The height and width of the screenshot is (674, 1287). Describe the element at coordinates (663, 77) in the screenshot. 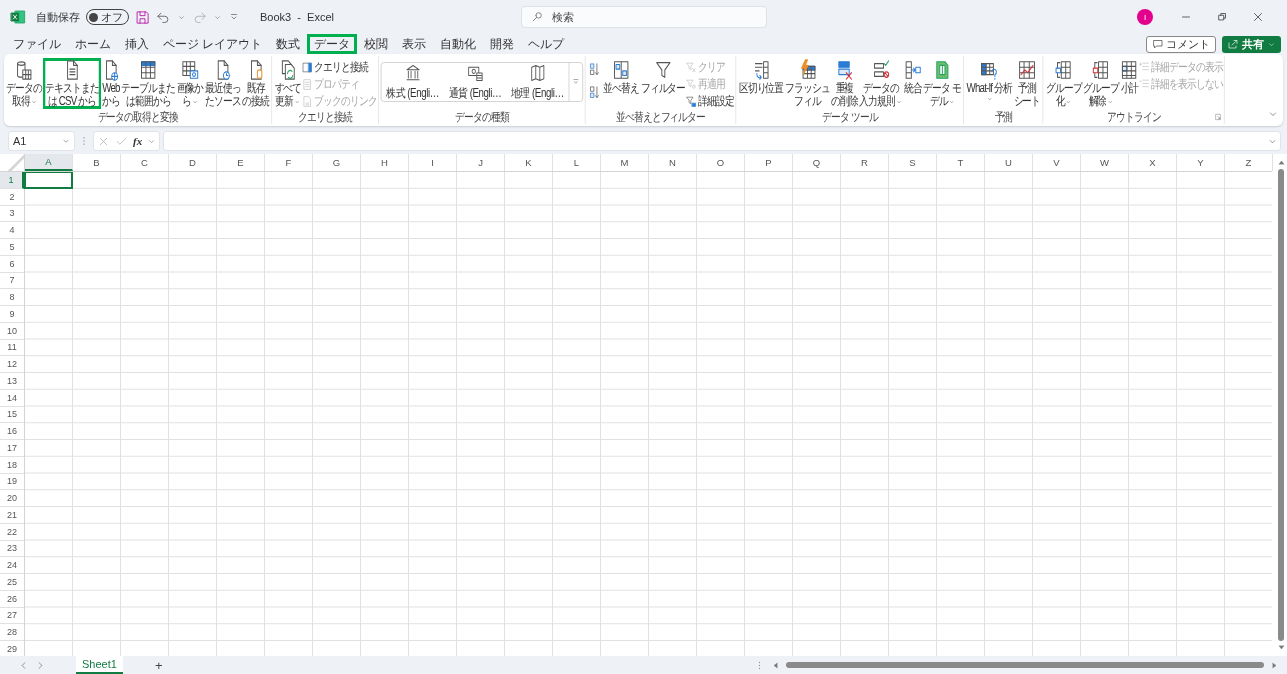

I see `ribbon-button: フィルター` at that location.